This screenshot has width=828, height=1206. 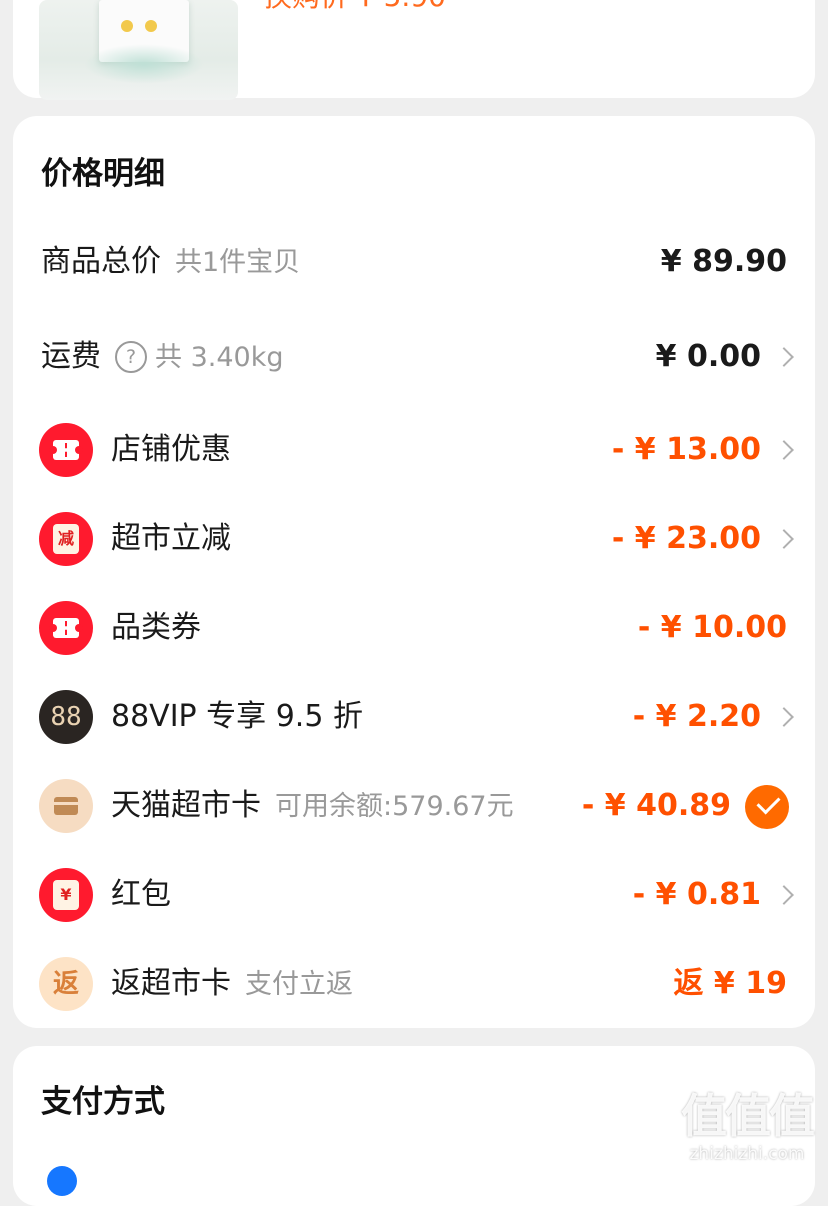 I want to click on row-label: 品类券, so click(x=156, y=627).